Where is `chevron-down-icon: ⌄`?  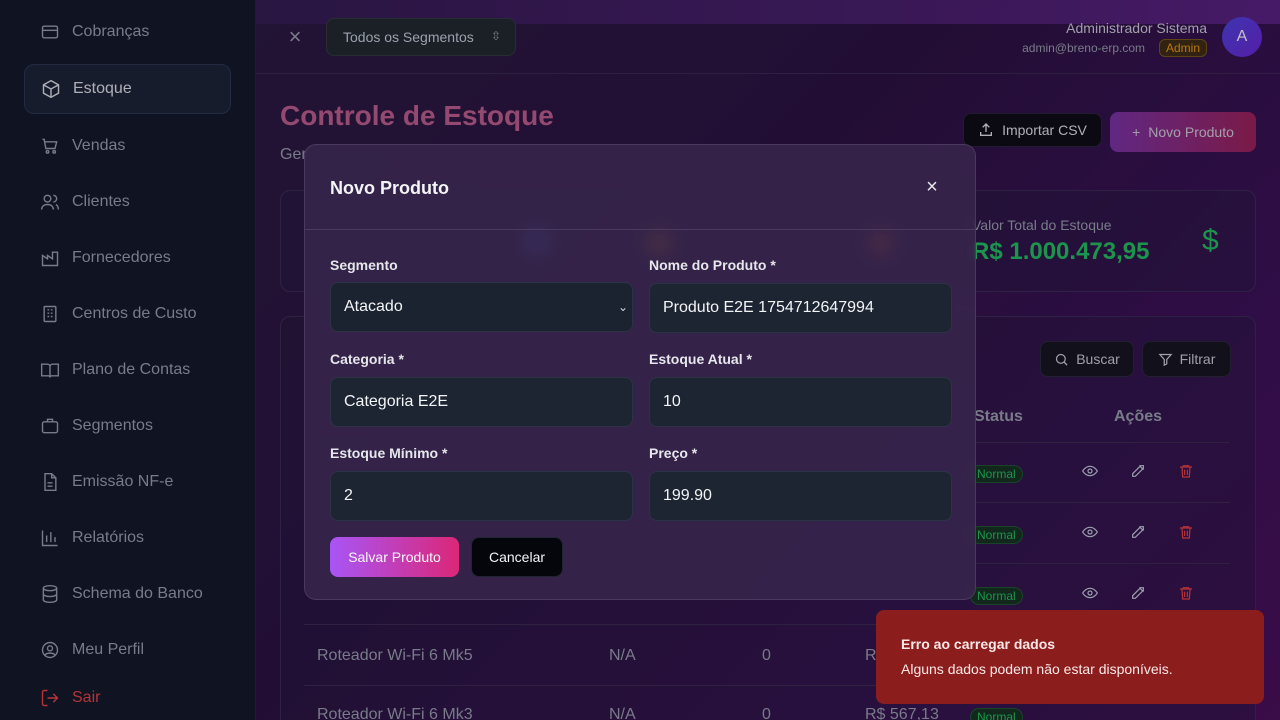
chevron-down-icon: ⌄ is located at coordinates (622, 307).